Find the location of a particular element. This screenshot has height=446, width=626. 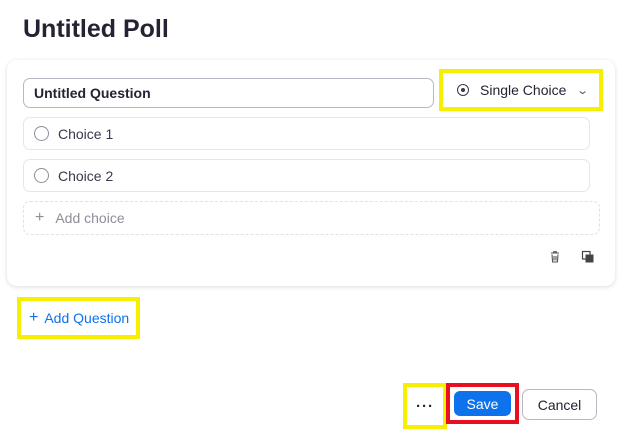

add-choice-button: + Add choice is located at coordinates (311, 218).